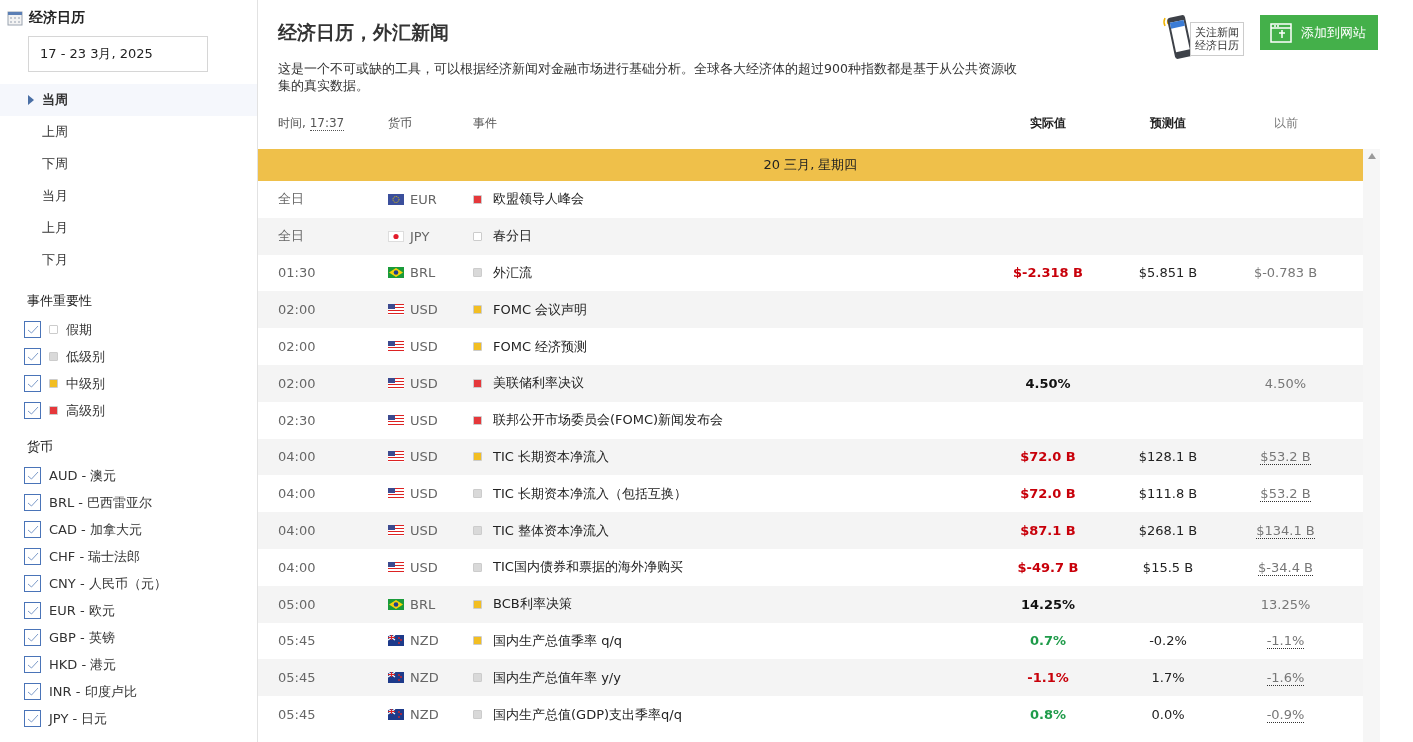 This screenshot has width=1413, height=742. I want to click on event-name: BCB利率决策, so click(532, 604).